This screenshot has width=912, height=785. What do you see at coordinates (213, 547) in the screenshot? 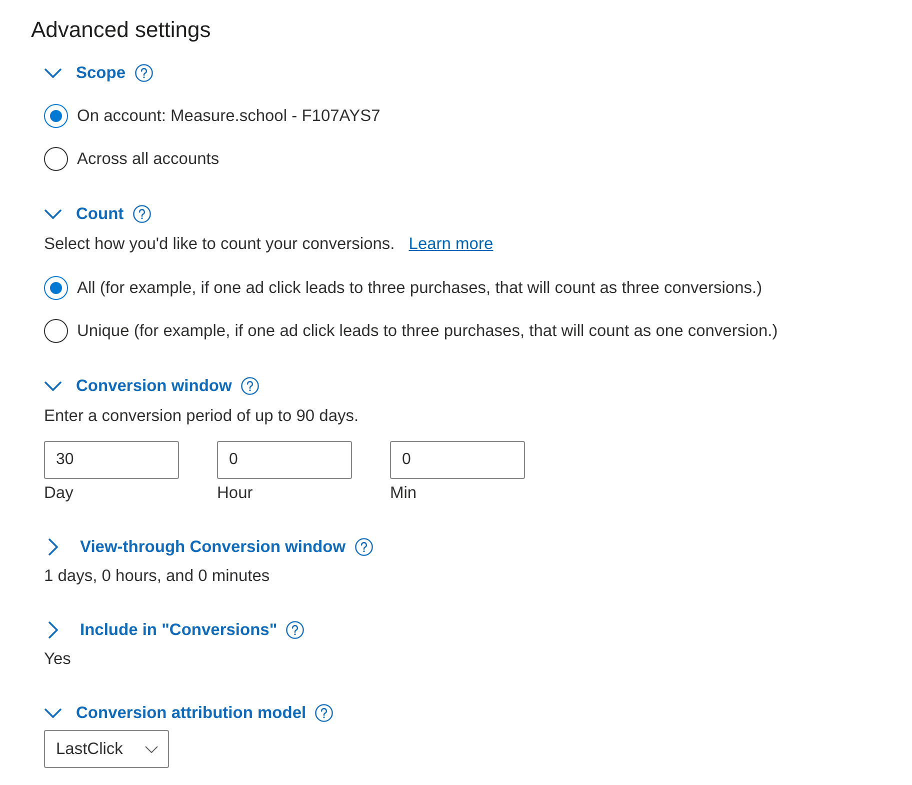
I see `section-heading: View-through Conversion window` at bounding box center [213, 547].